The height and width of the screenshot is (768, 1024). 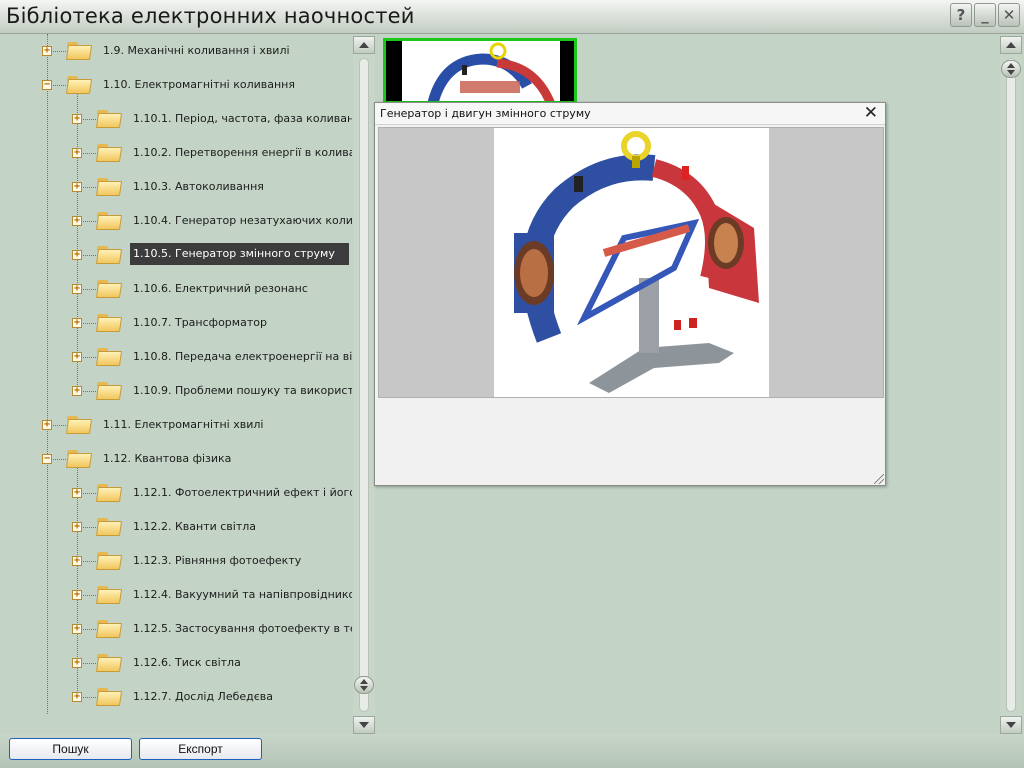 I want to click on generator-photo, so click(x=631, y=262).